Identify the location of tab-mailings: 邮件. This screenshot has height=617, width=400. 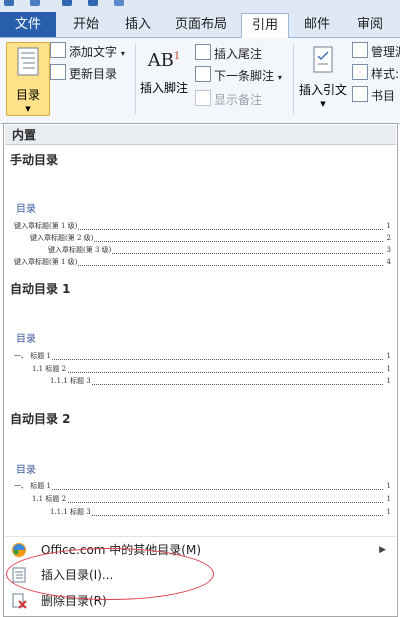
(317, 25).